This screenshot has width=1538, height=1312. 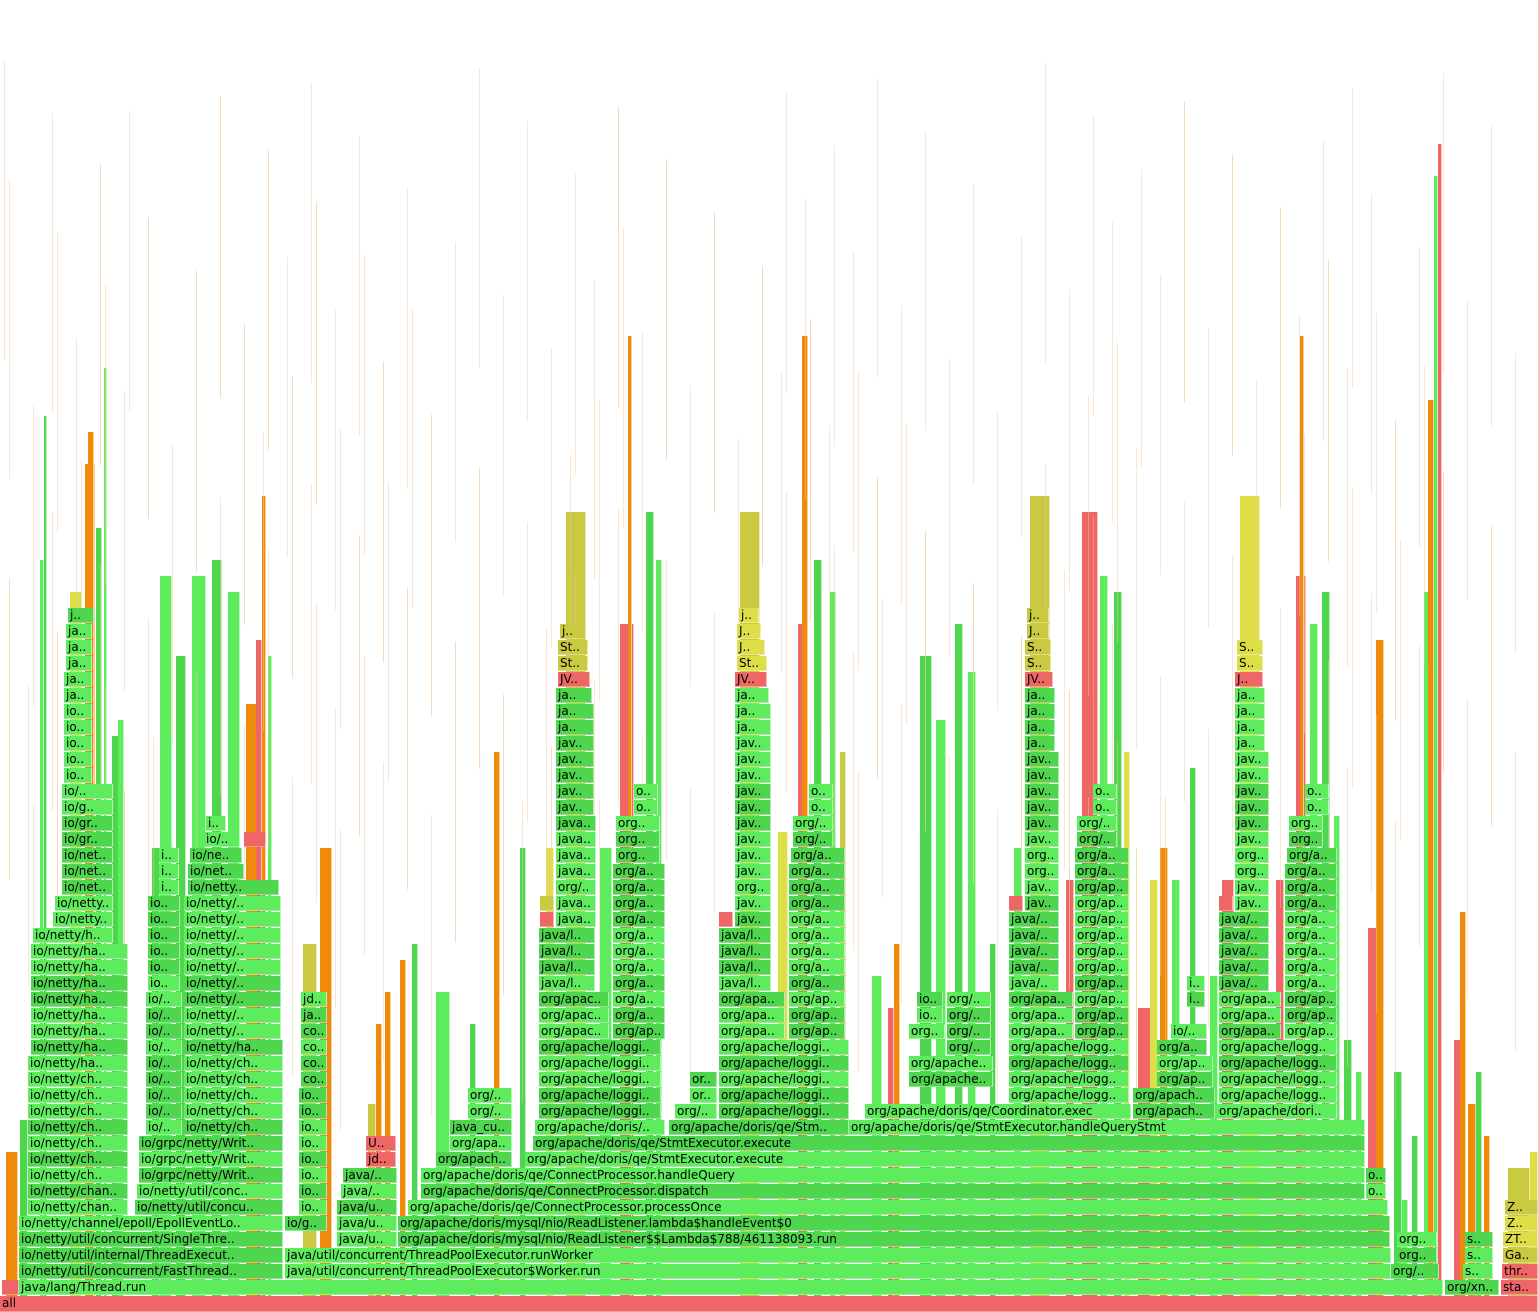 I want to click on stack-frame: java.., so click(x=576, y=871).